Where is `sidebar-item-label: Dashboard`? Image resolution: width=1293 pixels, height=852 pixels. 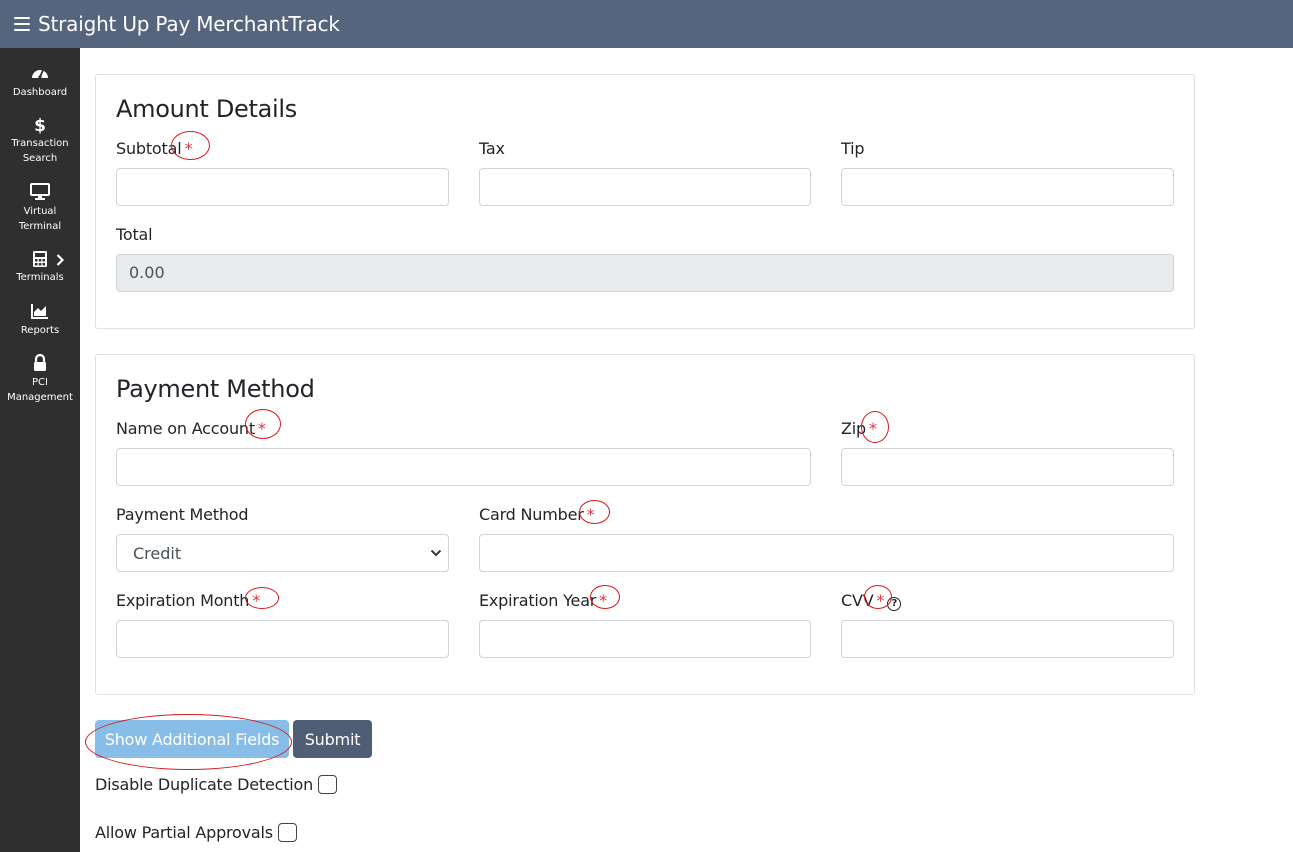 sidebar-item-label: Dashboard is located at coordinates (40, 92).